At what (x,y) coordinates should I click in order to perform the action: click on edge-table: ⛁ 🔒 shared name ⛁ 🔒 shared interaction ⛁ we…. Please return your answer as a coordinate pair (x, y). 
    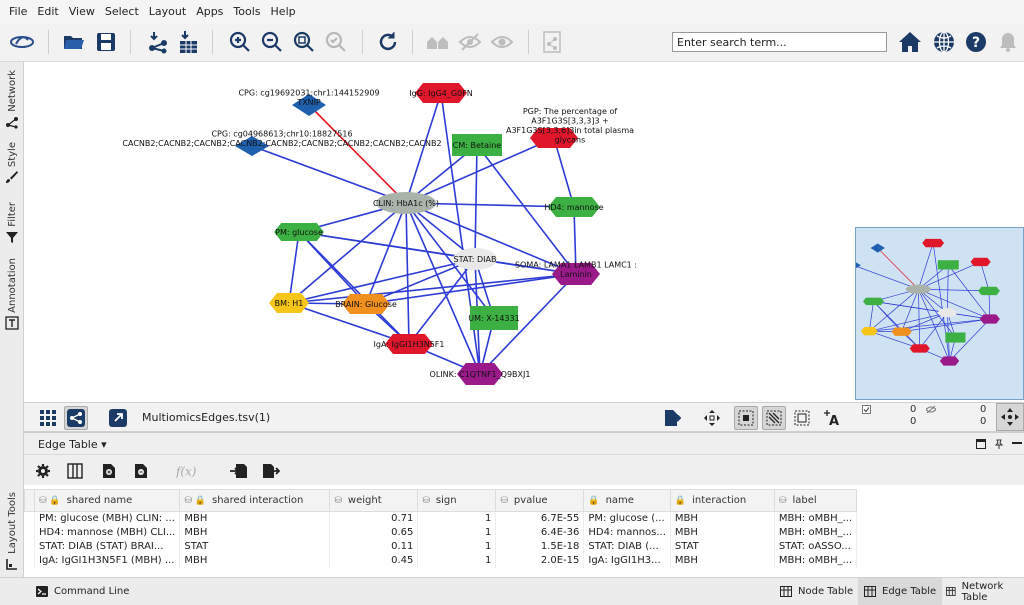
    Looking at the image, I should click on (441, 528).